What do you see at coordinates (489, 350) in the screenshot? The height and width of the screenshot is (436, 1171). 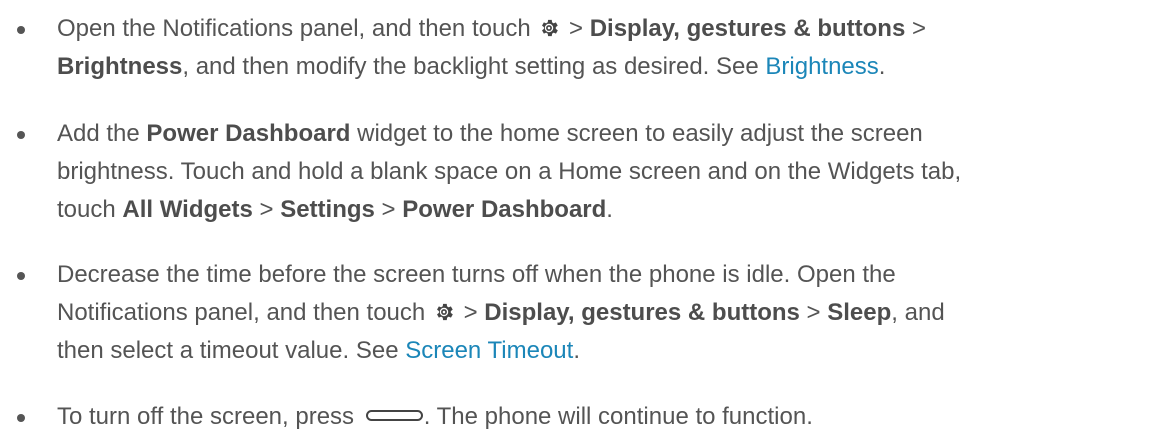 I see `cross-reference-link: Screen Timeout` at bounding box center [489, 350].